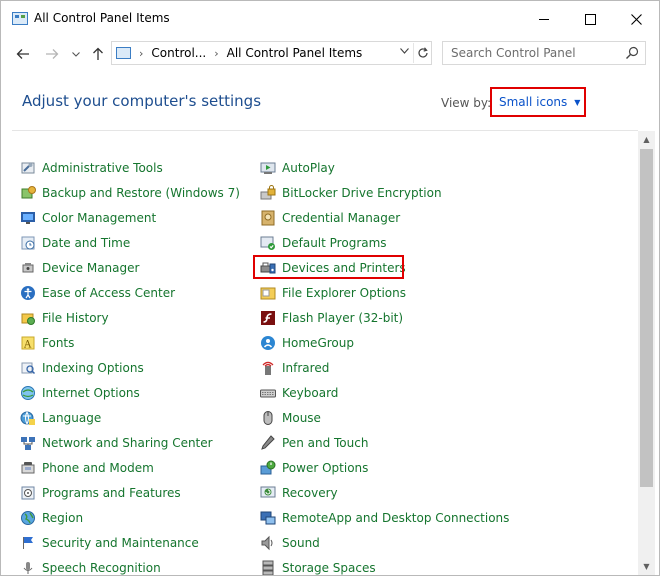 This screenshot has height=576, width=660. Describe the element at coordinates (108, 293) in the screenshot. I see `item-label: Ease of Access Center` at that location.